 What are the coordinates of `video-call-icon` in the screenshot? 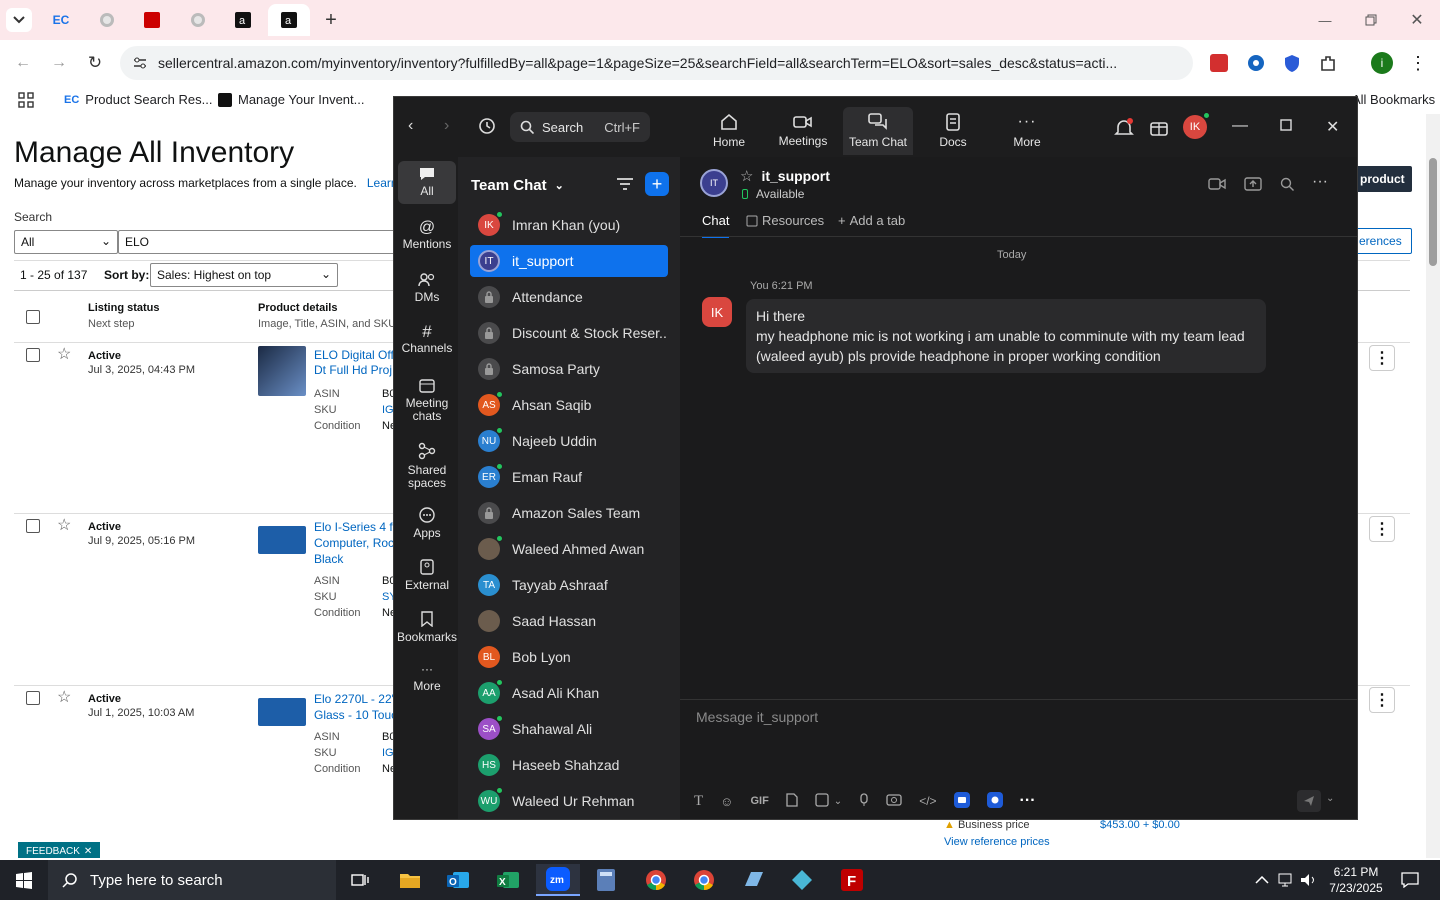 It's located at (1217, 184).